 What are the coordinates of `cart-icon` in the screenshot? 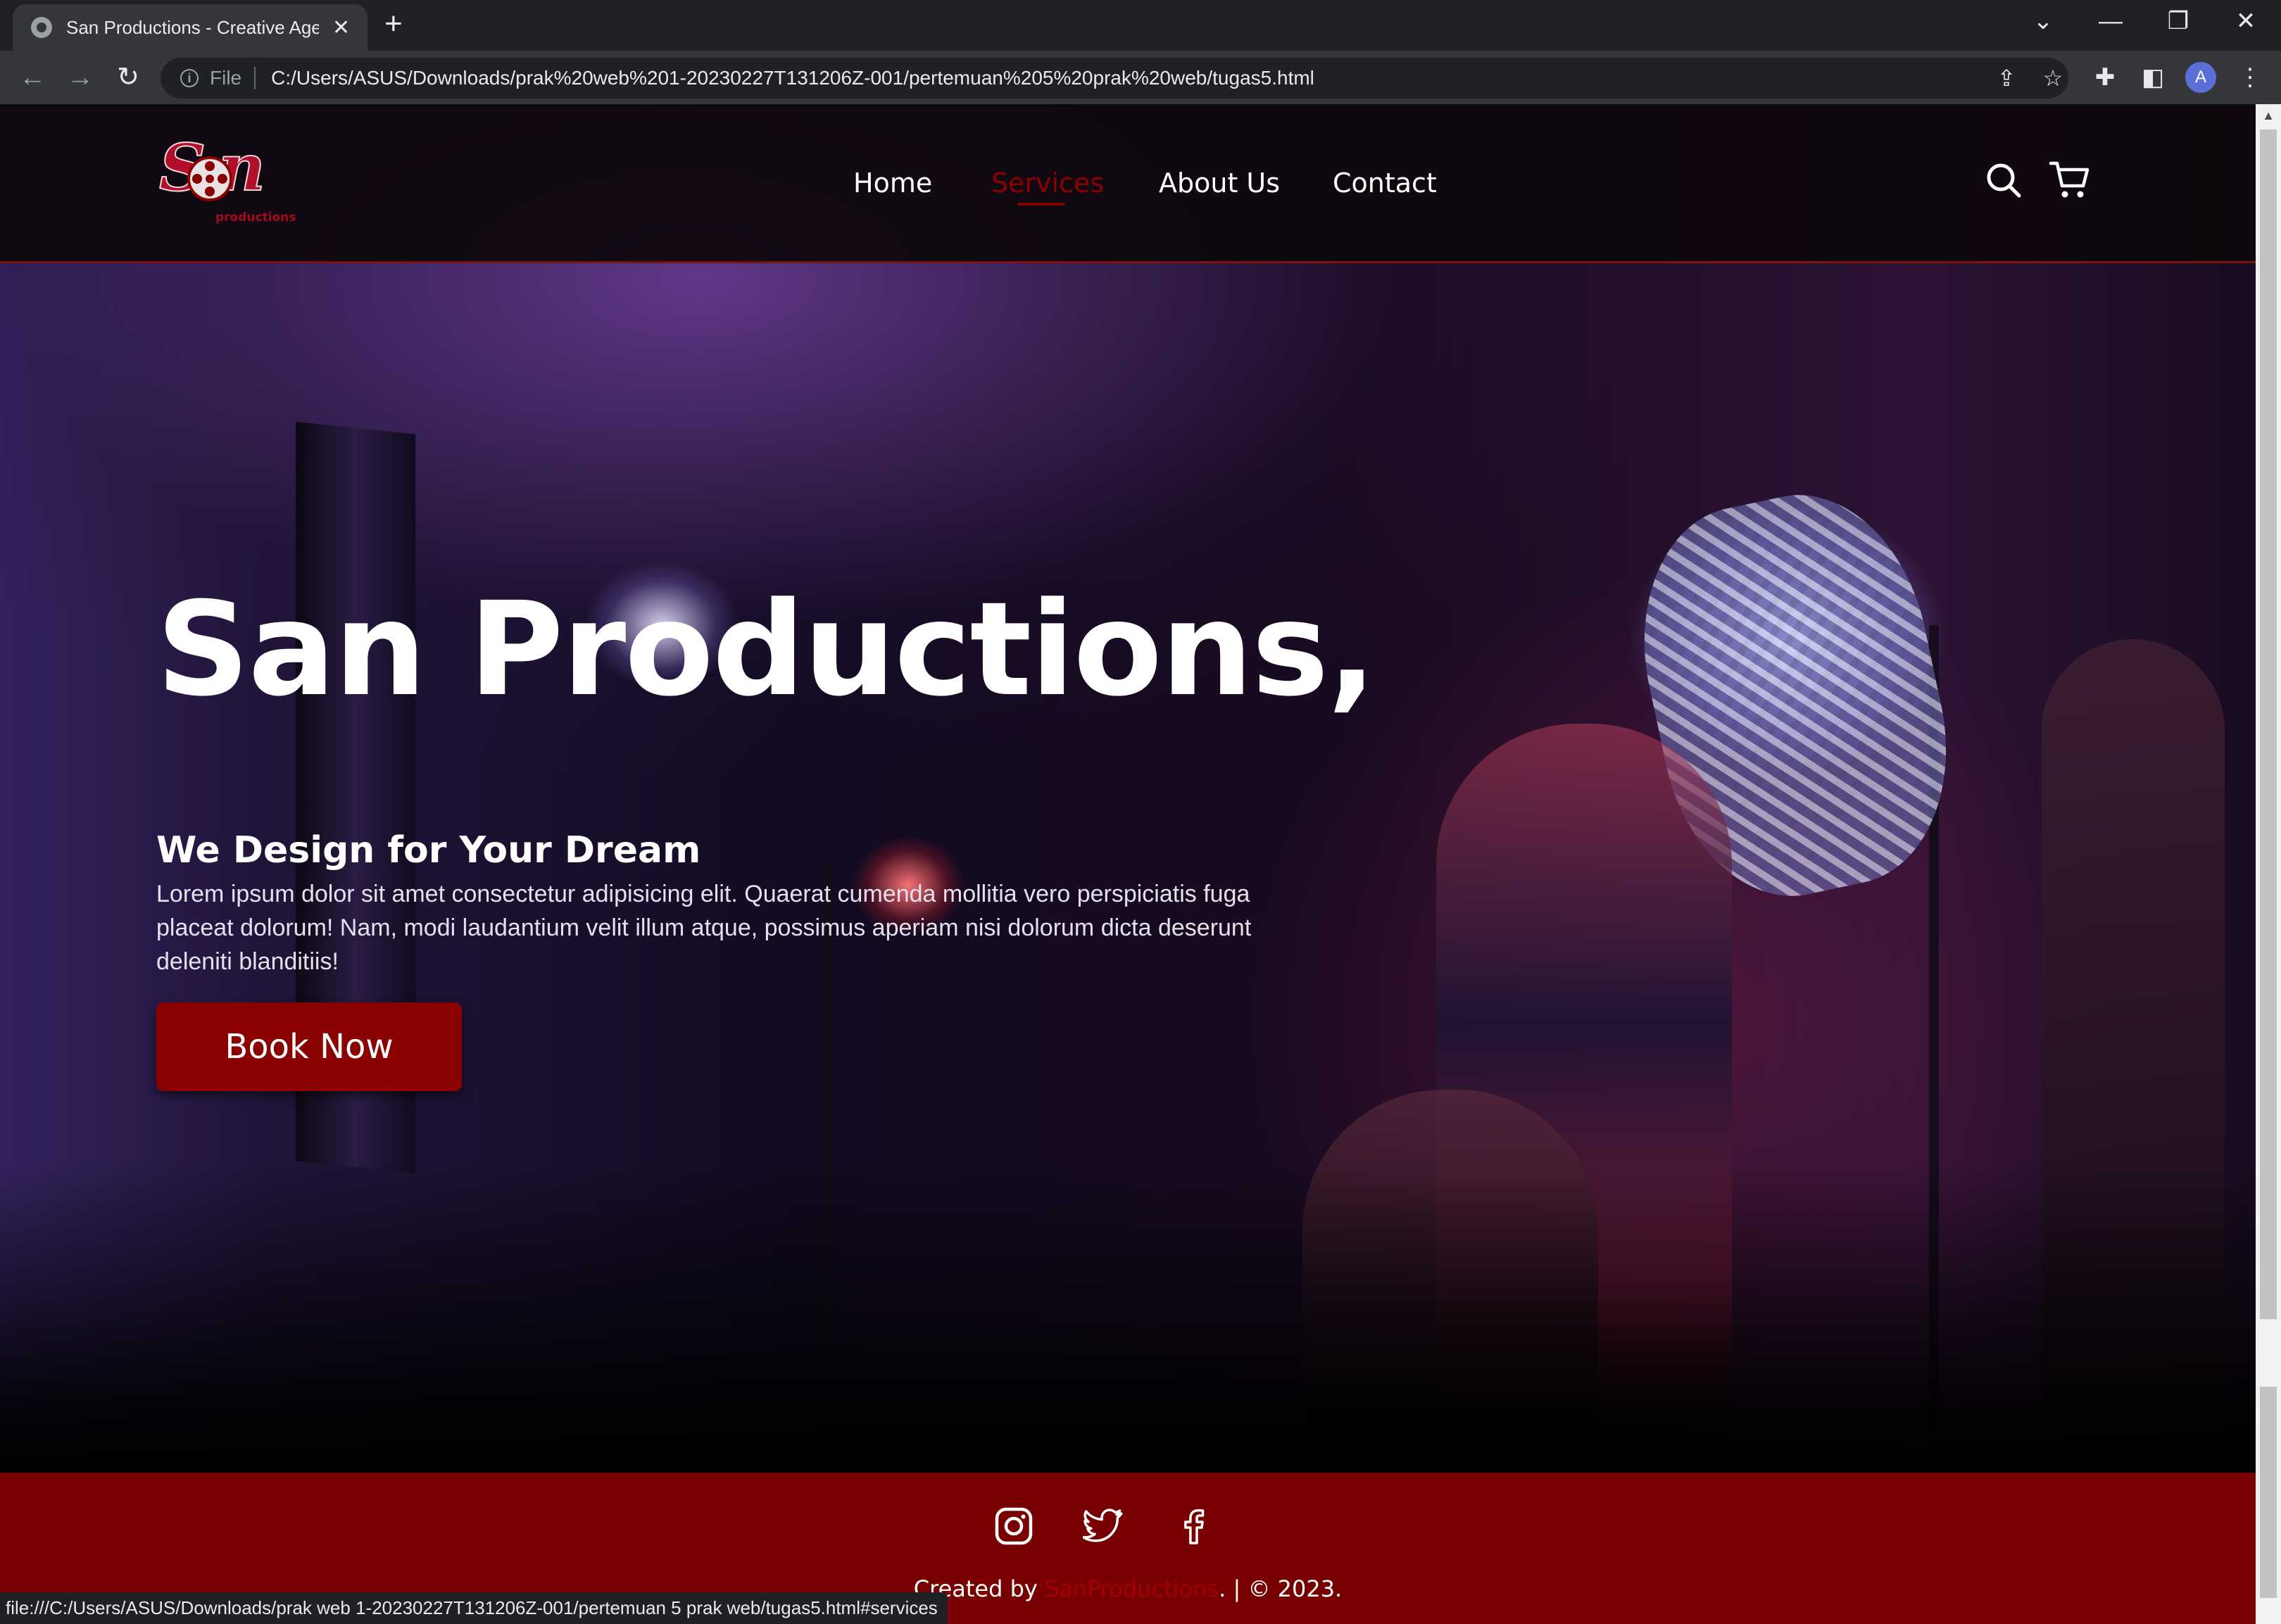 It's located at (2070, 179).